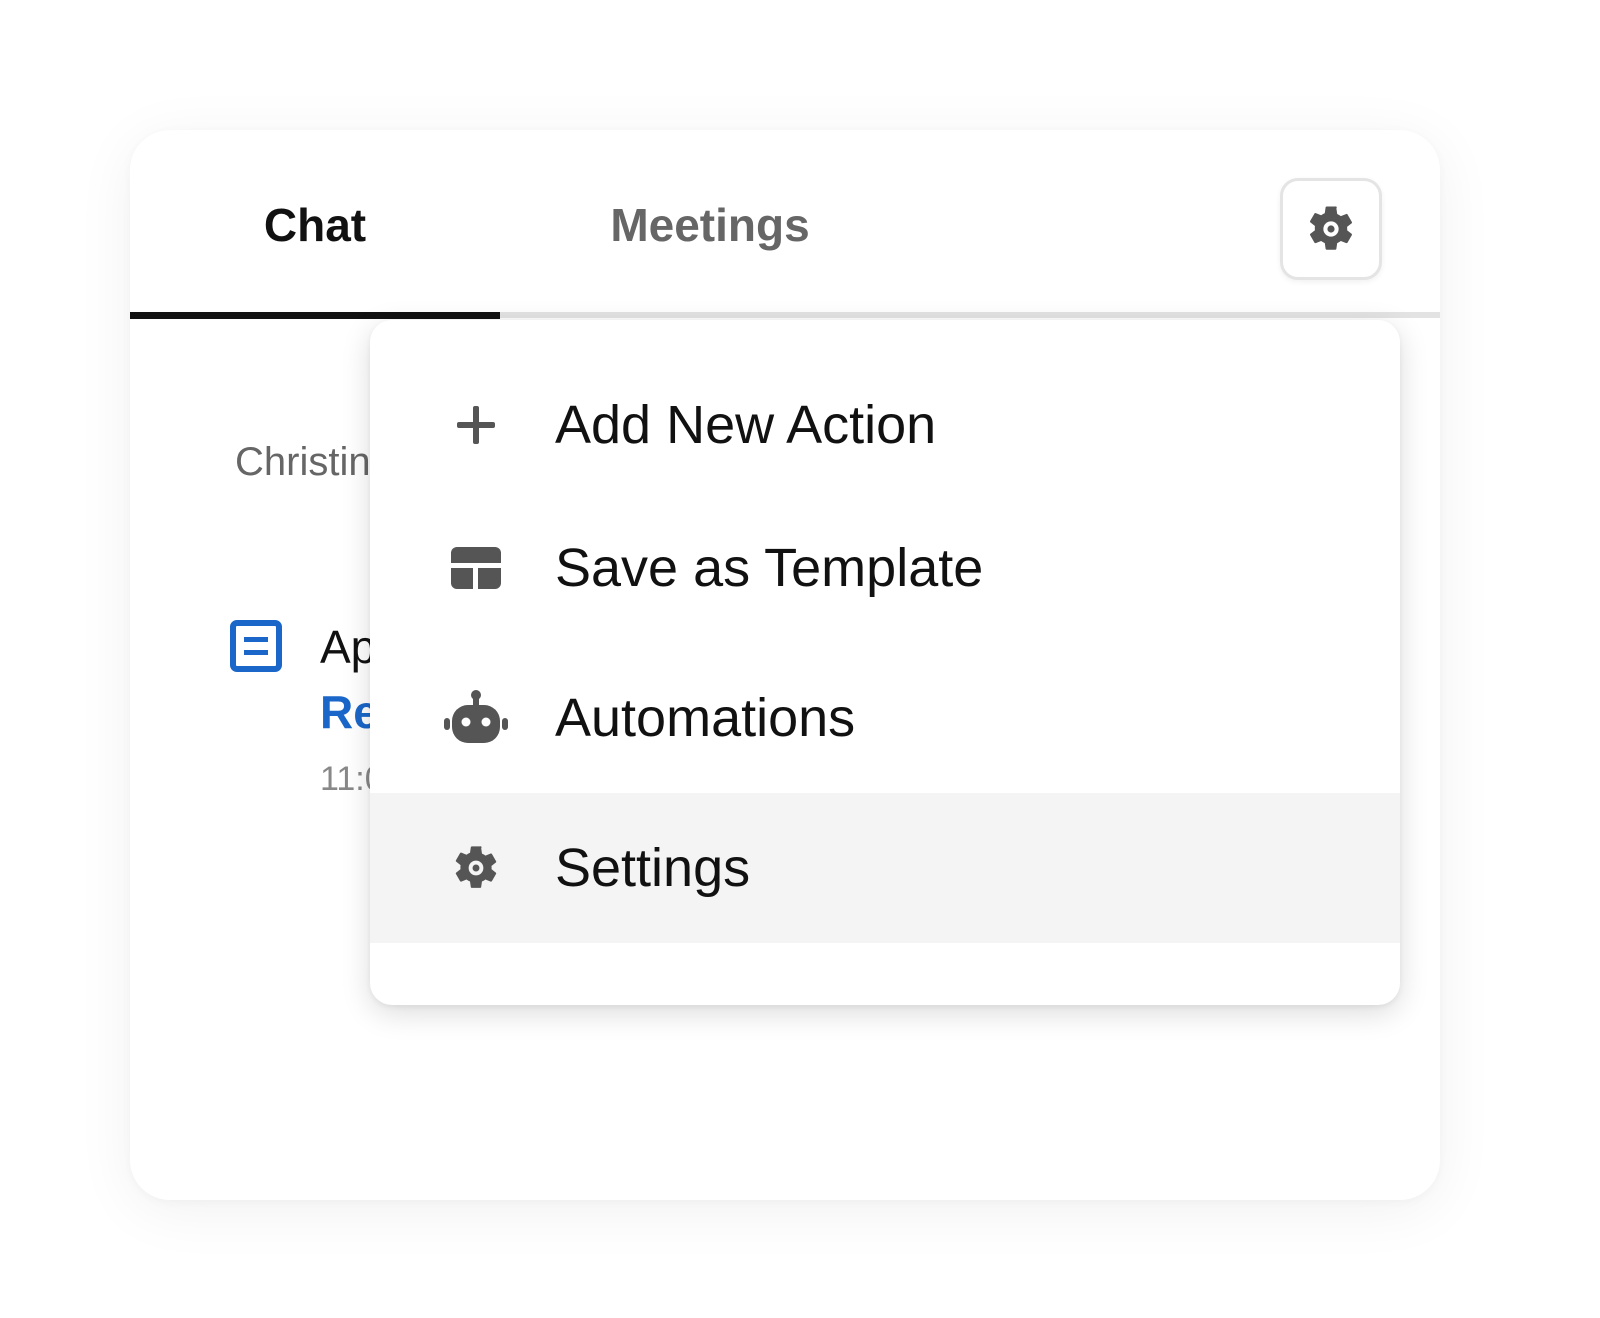  What do you see at coordinates (348, 647) in the screenshot?
I see `message-title: Ap` at bounding box center [348, 647].